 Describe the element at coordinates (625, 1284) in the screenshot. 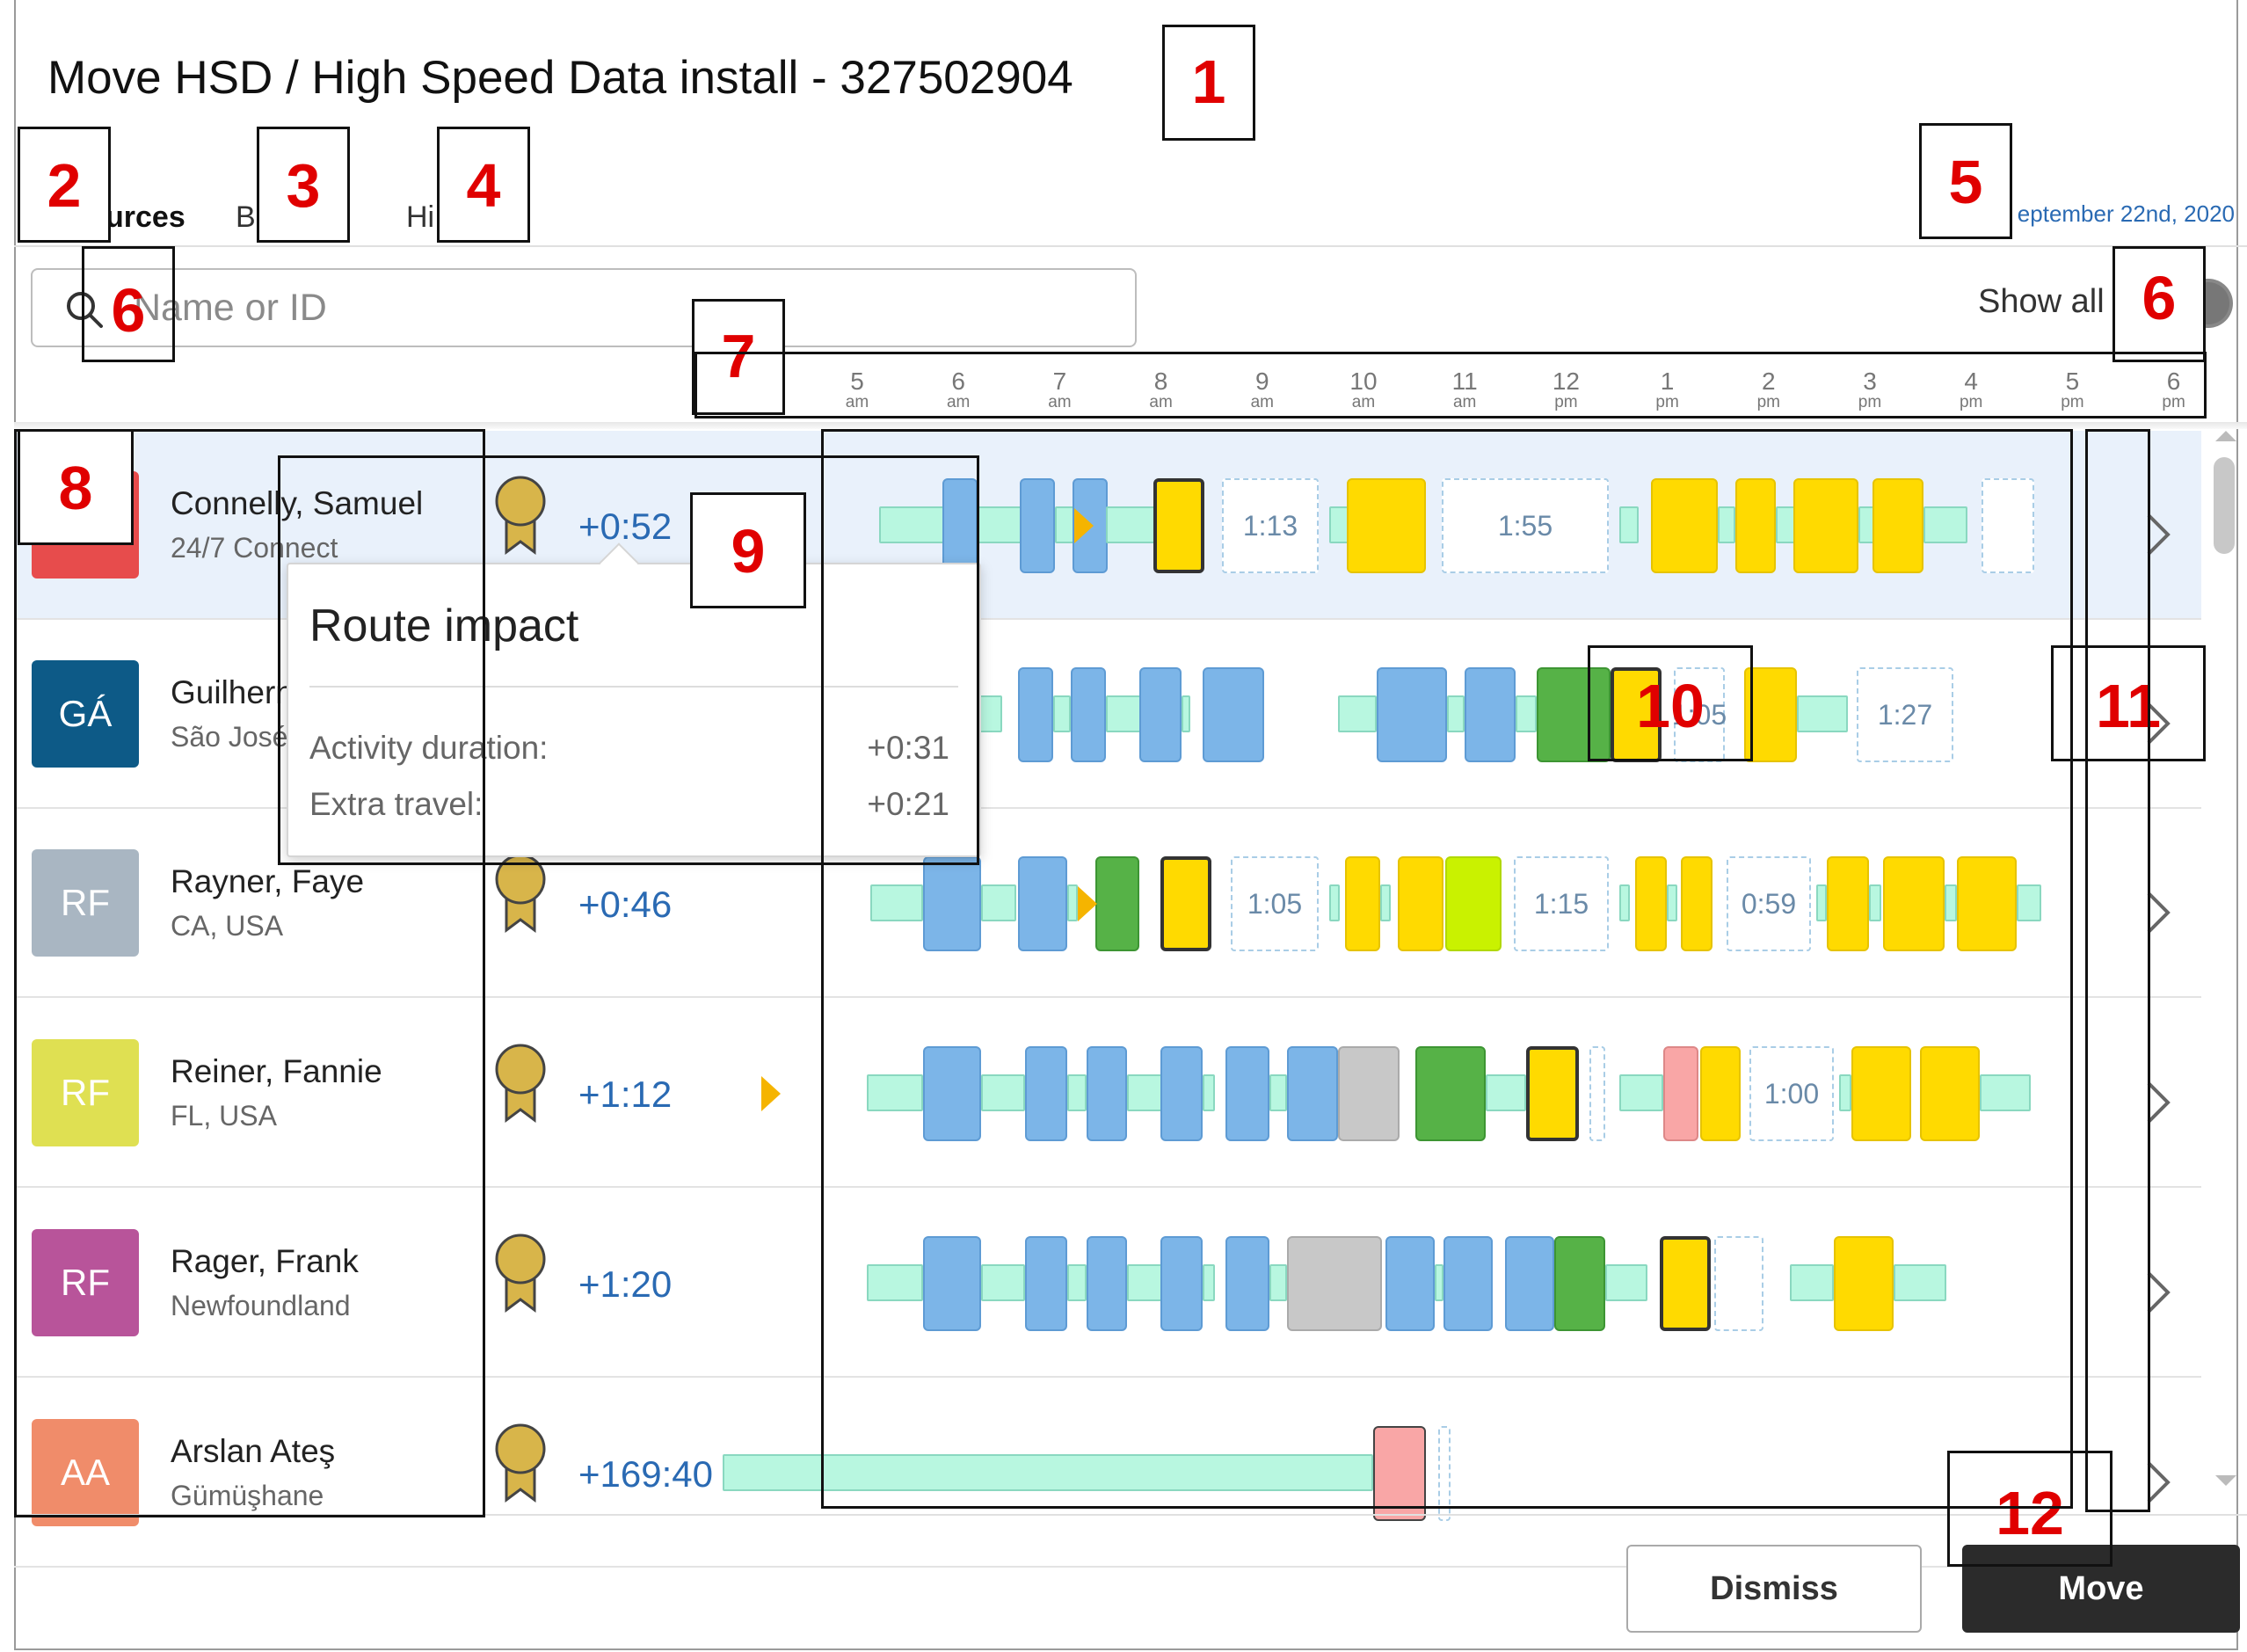

I see `route-impact-value: +1:20` at that location.